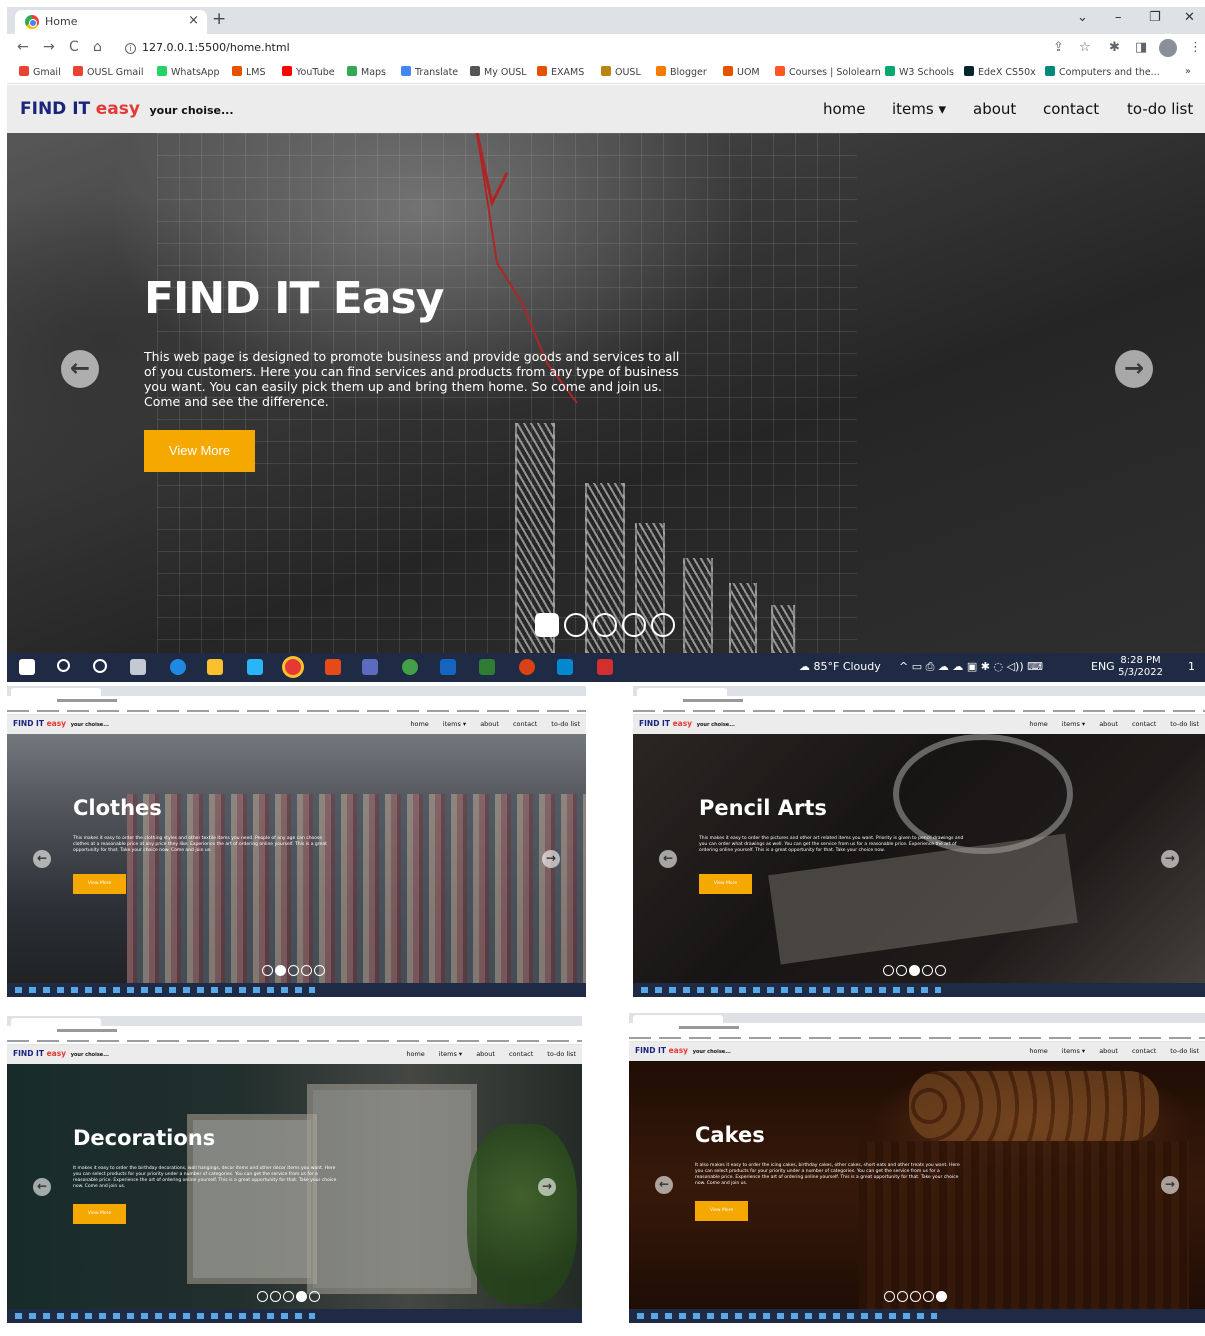  I want to click on cortana-icon, so click(100, 666).